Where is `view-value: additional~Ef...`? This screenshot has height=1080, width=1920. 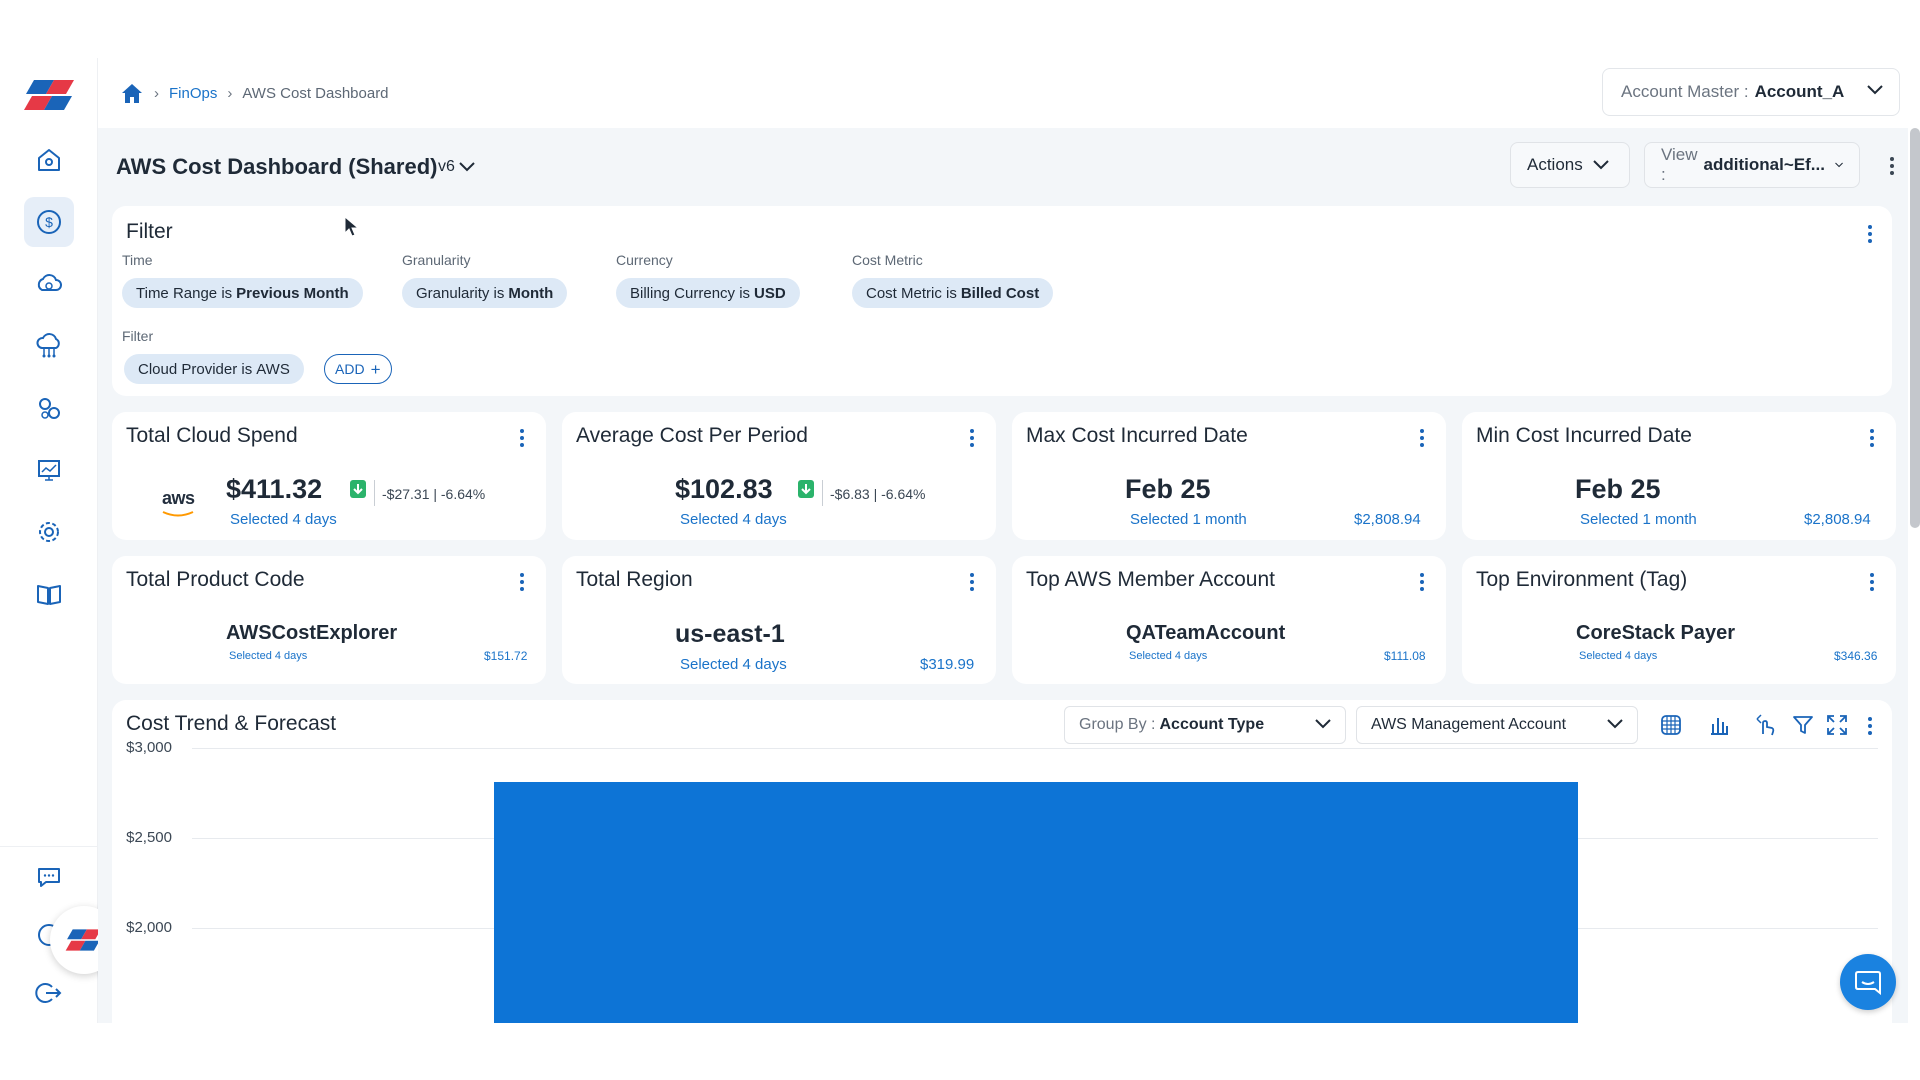
view-value: additional~Ef... is located at coordinates (1764, 164).